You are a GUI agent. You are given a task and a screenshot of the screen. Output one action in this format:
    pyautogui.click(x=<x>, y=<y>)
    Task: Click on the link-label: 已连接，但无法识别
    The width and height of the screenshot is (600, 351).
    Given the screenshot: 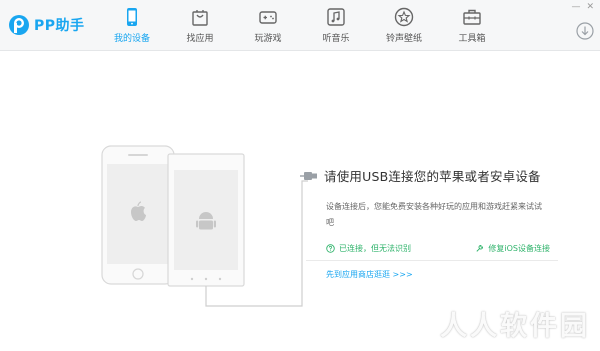 What is the action you would take?
    pyautogui.click(x=375, y=248)
    